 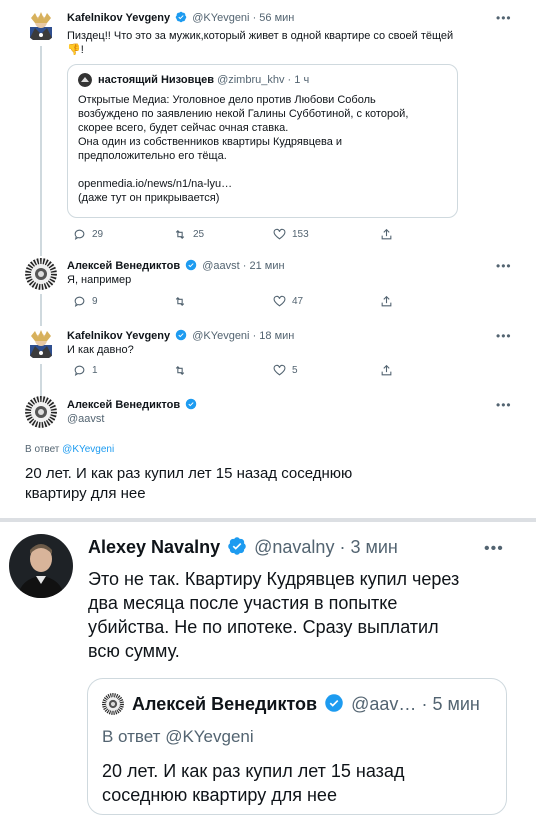 What do you see at coordinates (95, 301) in the screenshot?
I see `reply-count: 9` at bounding box center [95, 301].